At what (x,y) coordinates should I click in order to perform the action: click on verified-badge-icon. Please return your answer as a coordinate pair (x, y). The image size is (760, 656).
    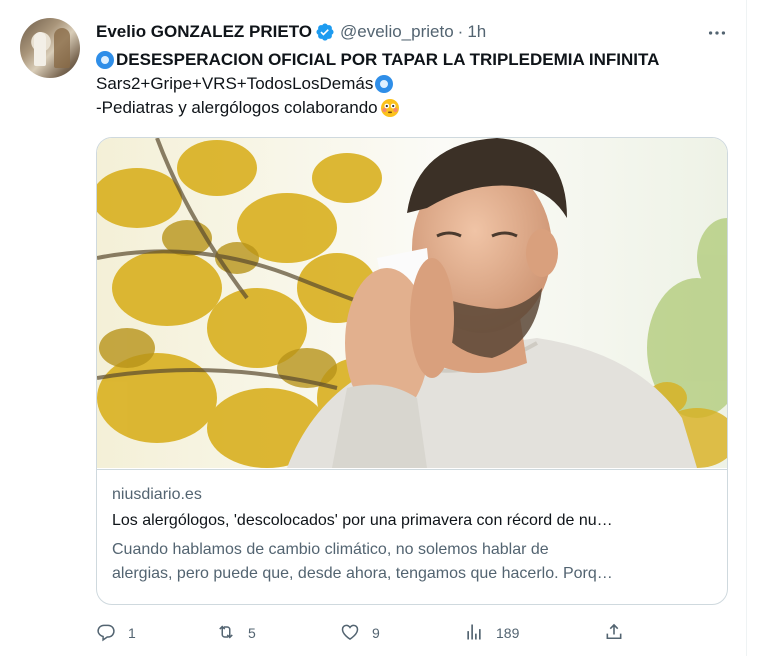
    Looking at the image, I should click on (325, 32).